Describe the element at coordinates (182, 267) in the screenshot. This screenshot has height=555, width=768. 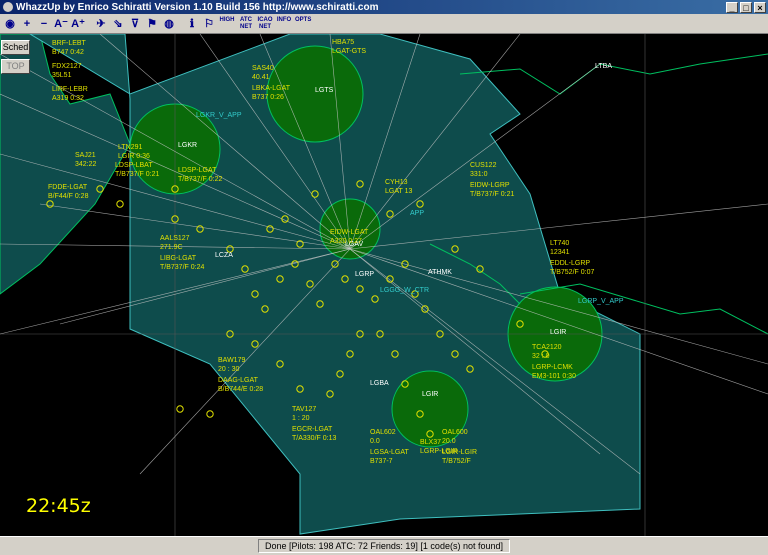
I see `flight-label-route: T/B737/F 0:24` at that location.